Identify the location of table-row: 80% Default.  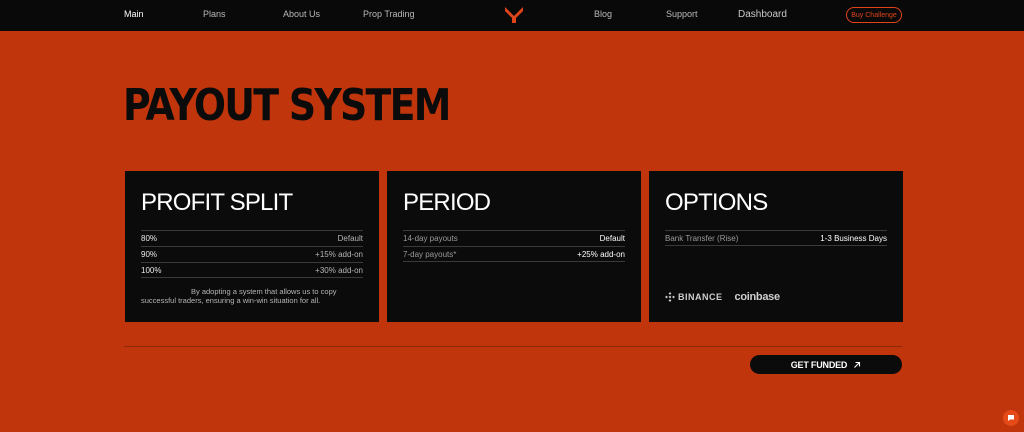
(252, 238).